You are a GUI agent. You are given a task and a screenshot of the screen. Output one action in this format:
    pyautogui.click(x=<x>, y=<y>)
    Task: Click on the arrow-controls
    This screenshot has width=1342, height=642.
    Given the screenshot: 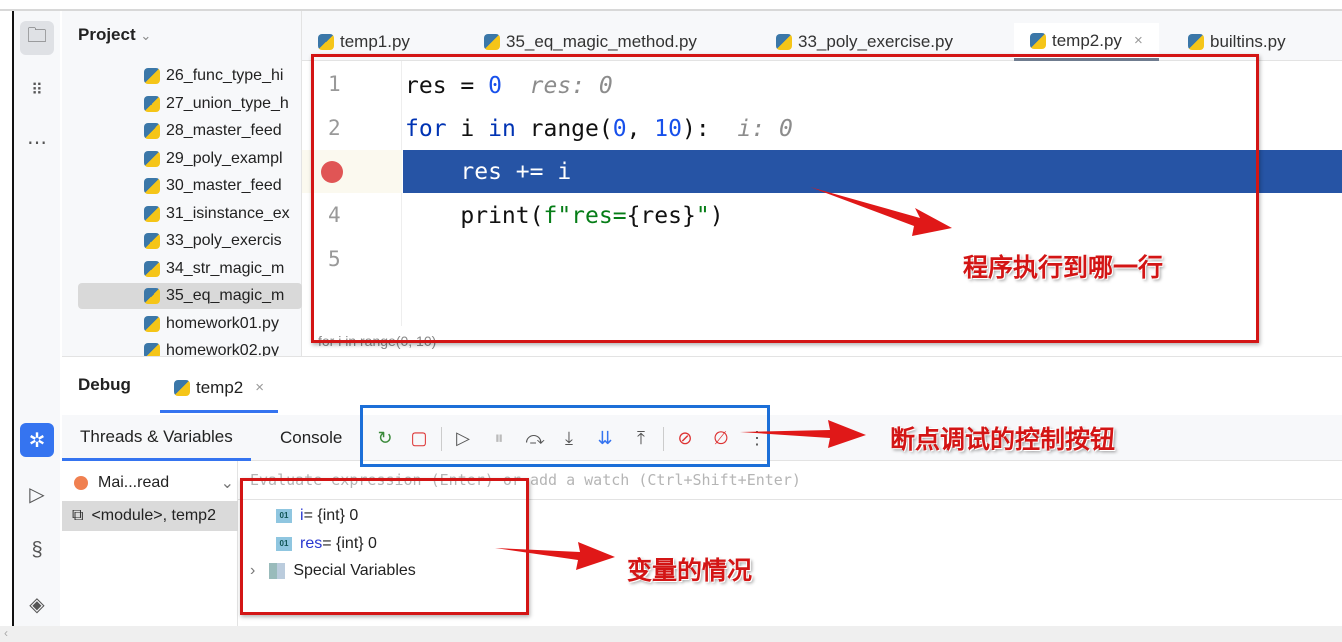 What is the action you would take?
    pyautogui.click(x=803, y=434)
    